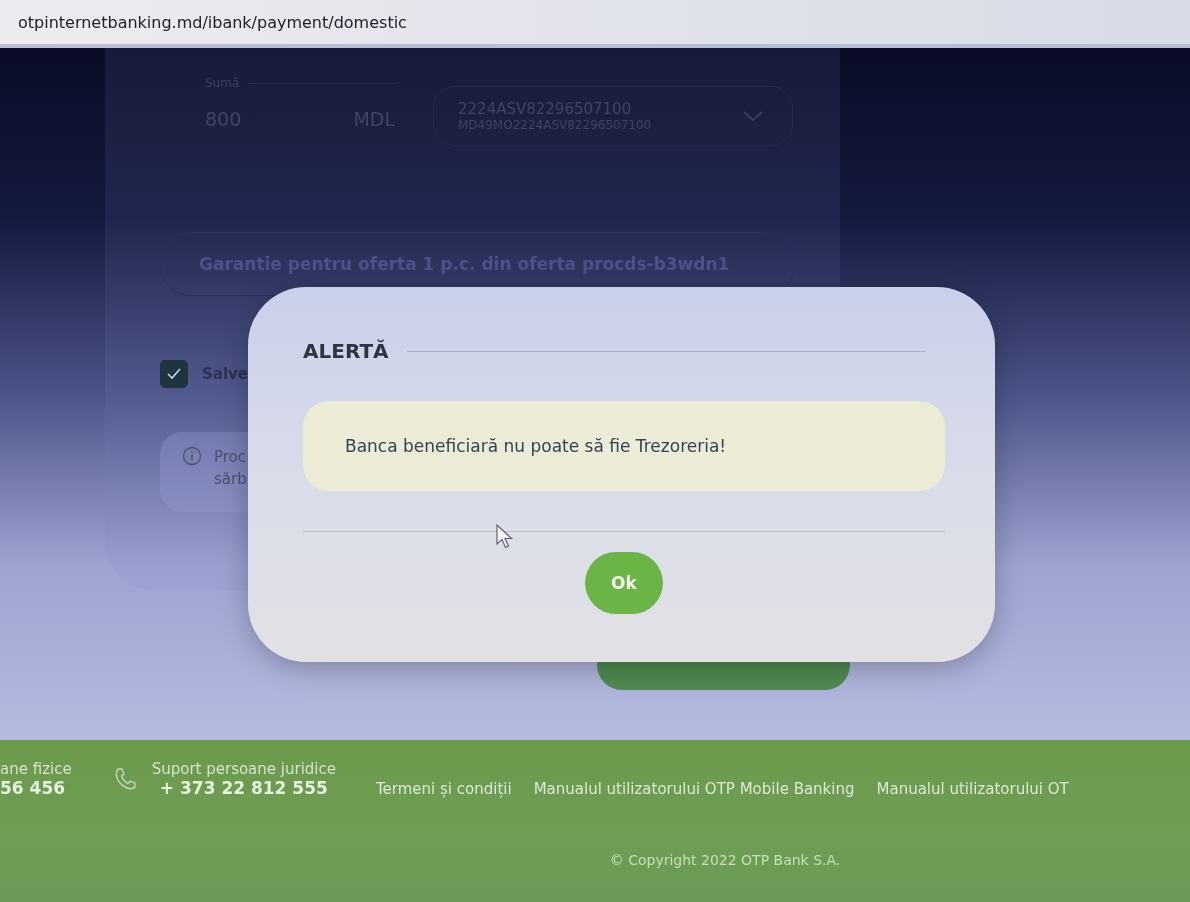 This screenshot has width=1190, height=902. What do you see at coordinates (536, 446) in the screenshot?
I see `alert-message: Banca beneficiară nu poate să fie Trezoreria!` at bounding box center [536, 446].